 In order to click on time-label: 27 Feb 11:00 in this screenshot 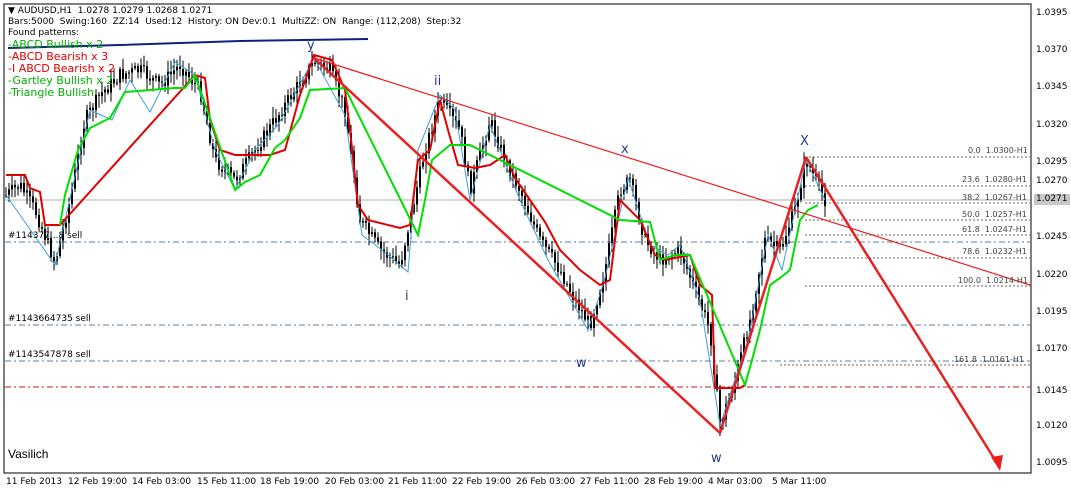, I will do `click(610, 482)`.